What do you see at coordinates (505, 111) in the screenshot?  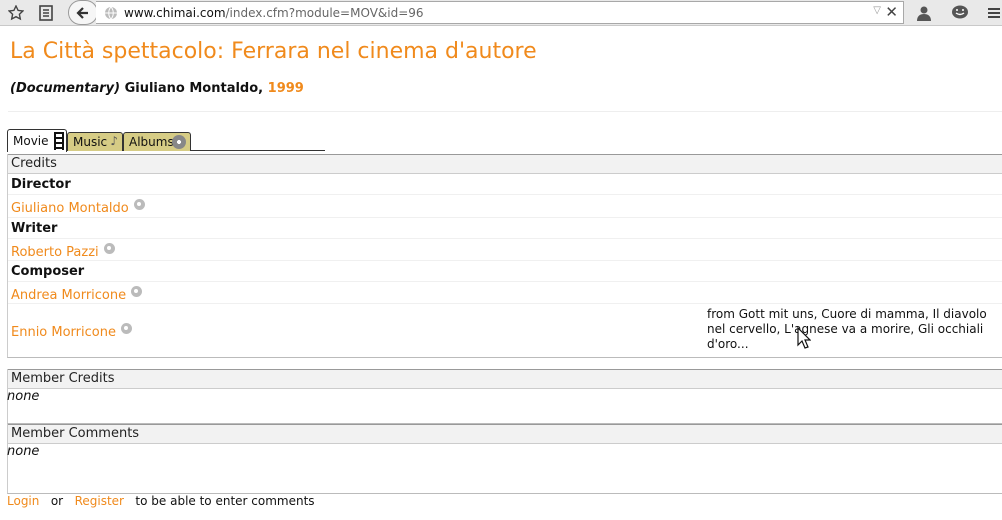 I see `divider` at bounding box center [505, 111].